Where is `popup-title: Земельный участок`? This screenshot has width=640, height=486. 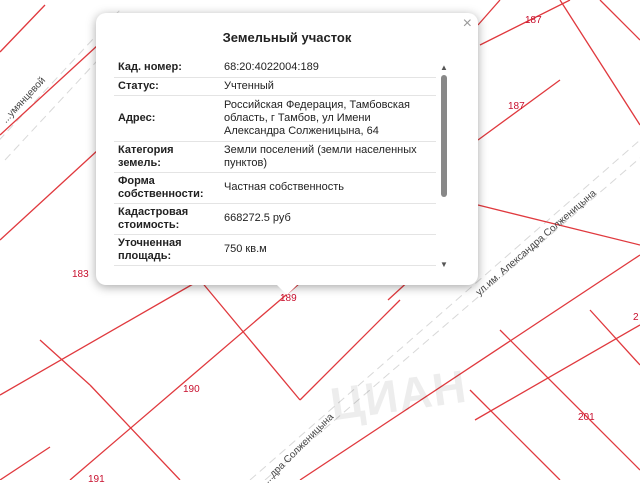
popup-title: Земельный участок is located at coordinates (287, 37).